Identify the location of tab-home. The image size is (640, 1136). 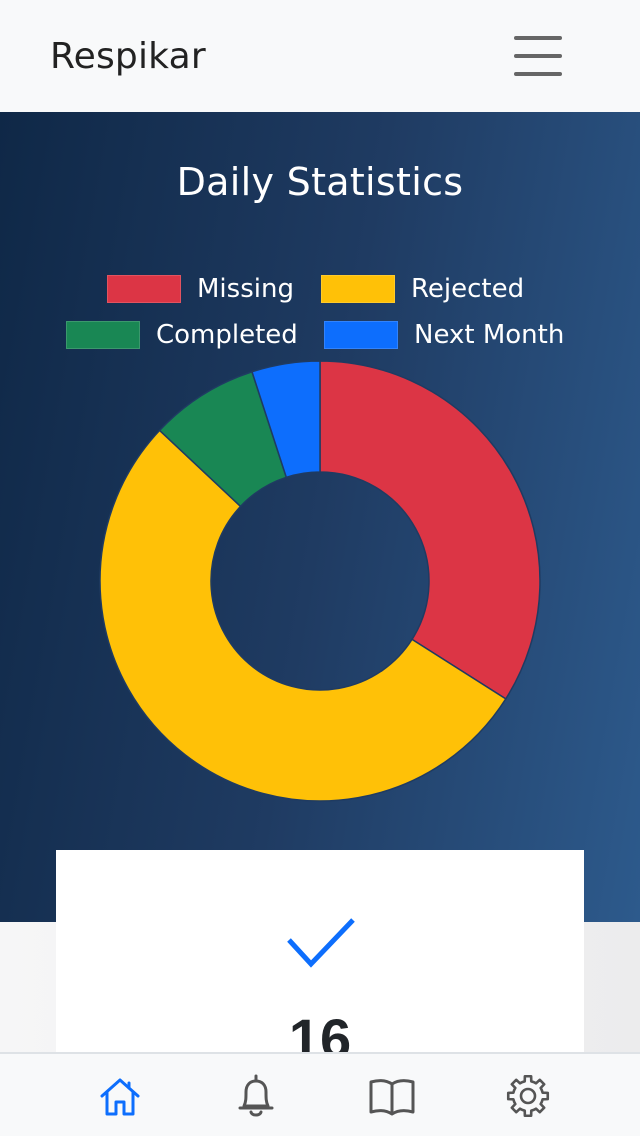
(120, 1096).